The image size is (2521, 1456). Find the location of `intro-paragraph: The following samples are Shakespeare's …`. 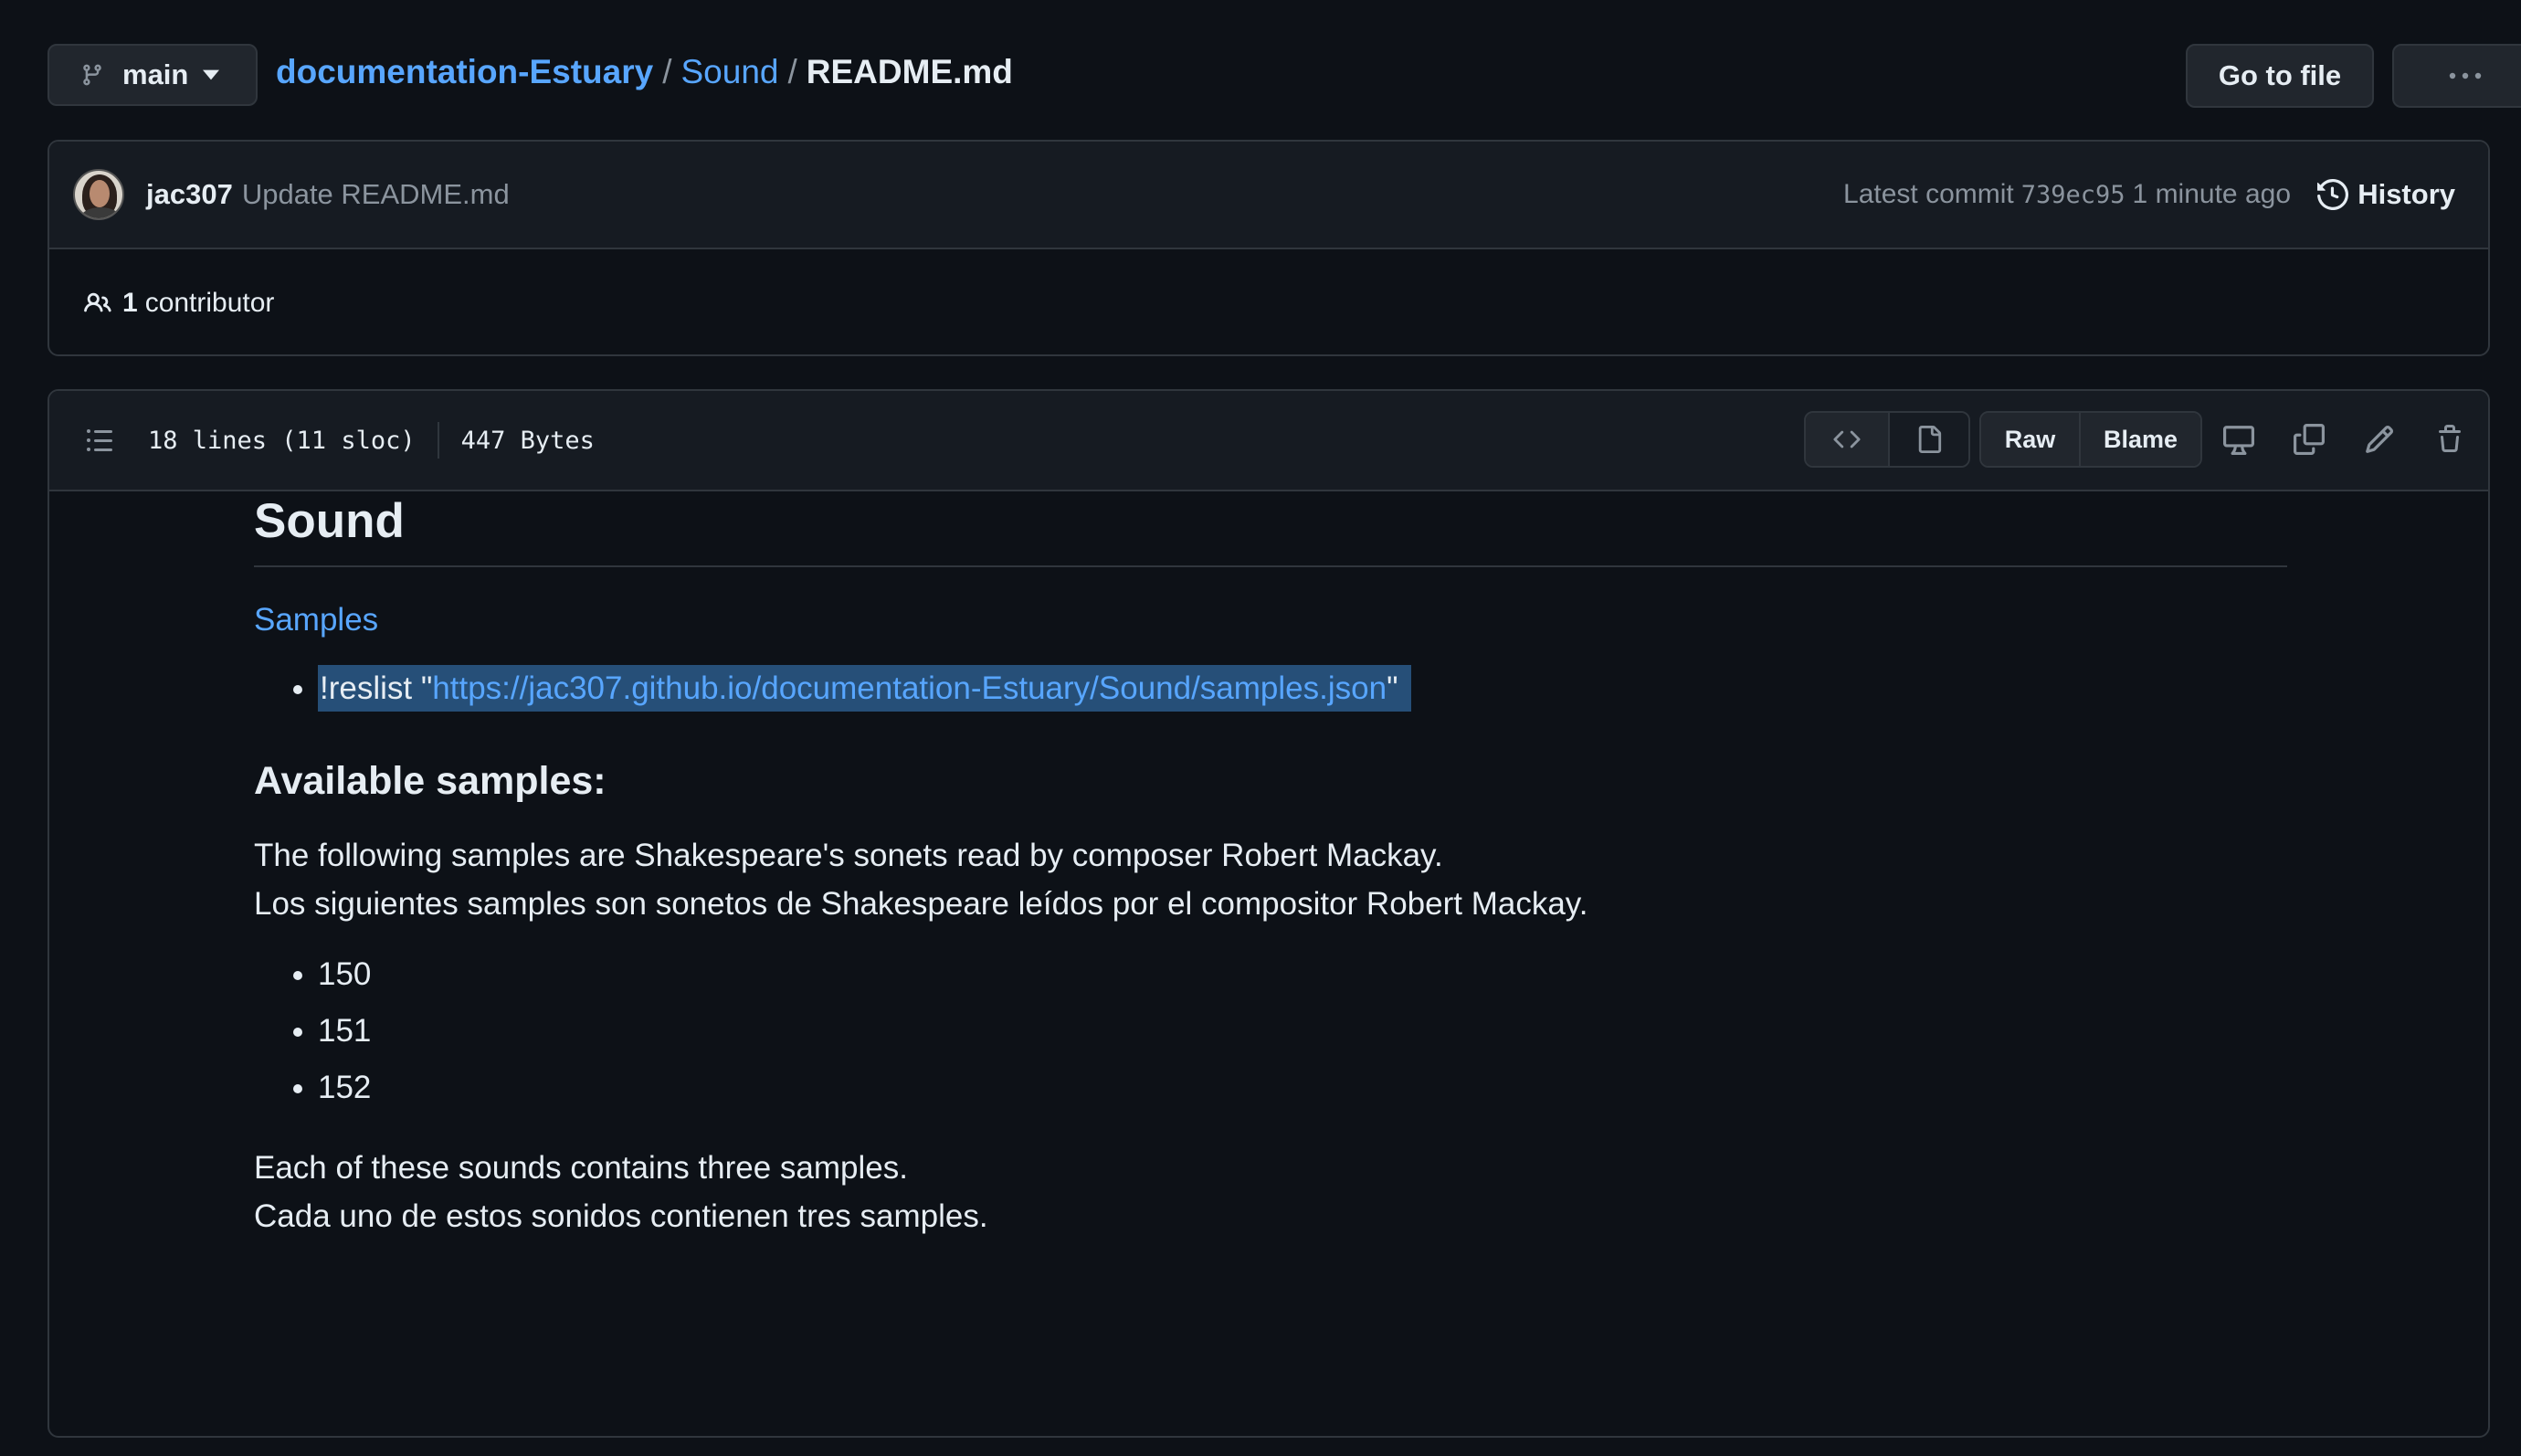

intro-paragraph: The following samples are Shakespeare's … is located at coordinates (1270, 880).